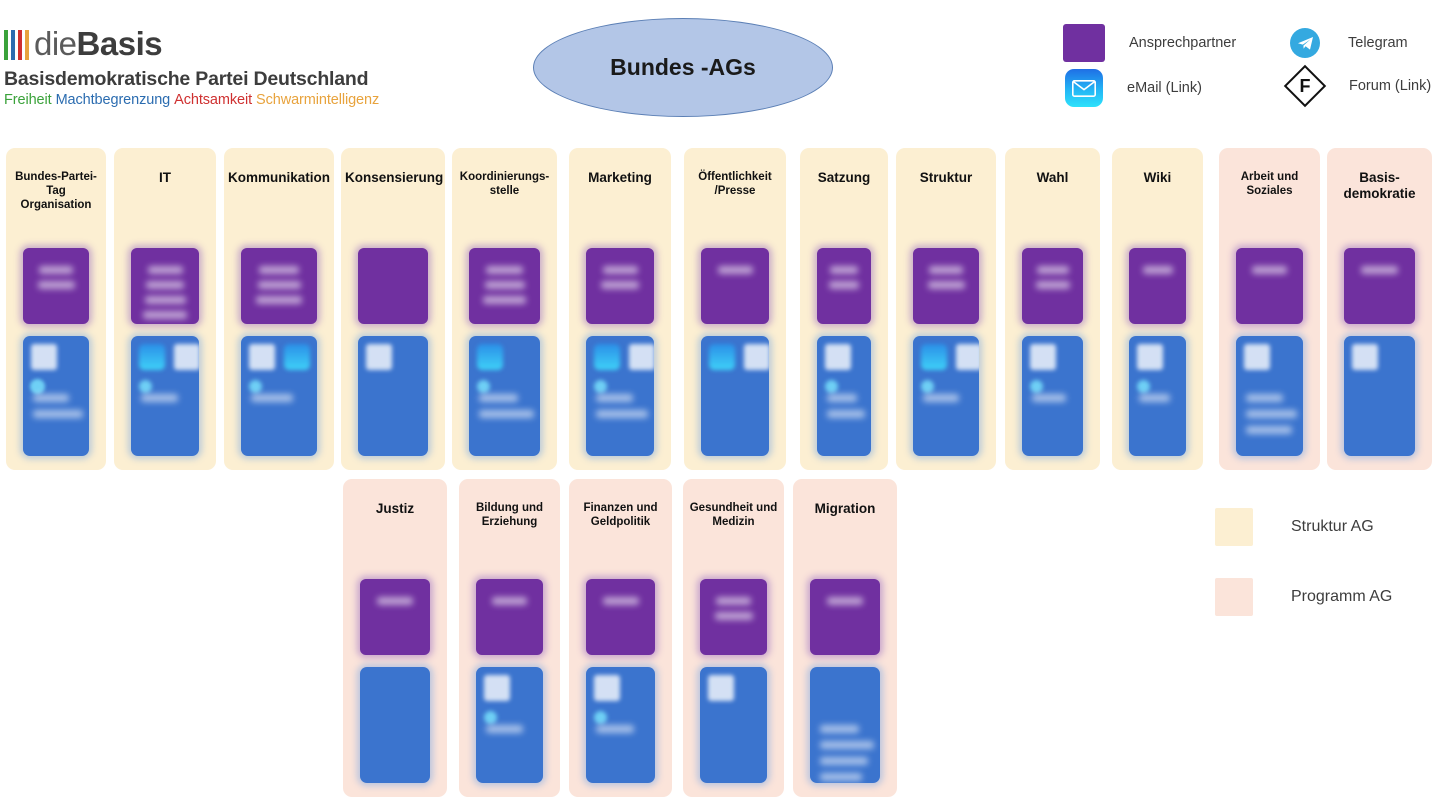  I want to click on ag-column: Finanzen und Geldpolitik, so click(620, 638).